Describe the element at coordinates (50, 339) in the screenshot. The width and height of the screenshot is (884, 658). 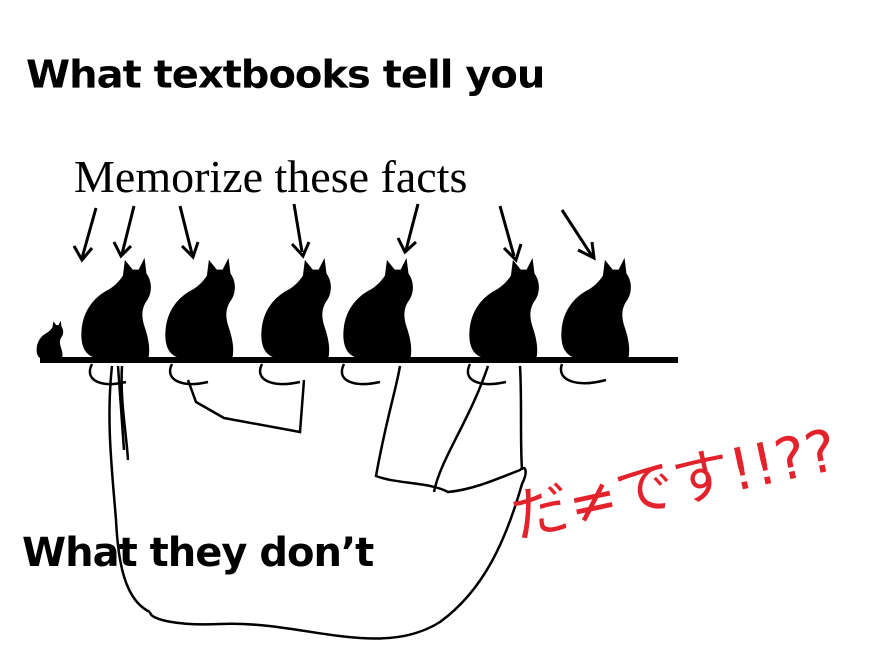
I see `small-cat-icon` at that location.